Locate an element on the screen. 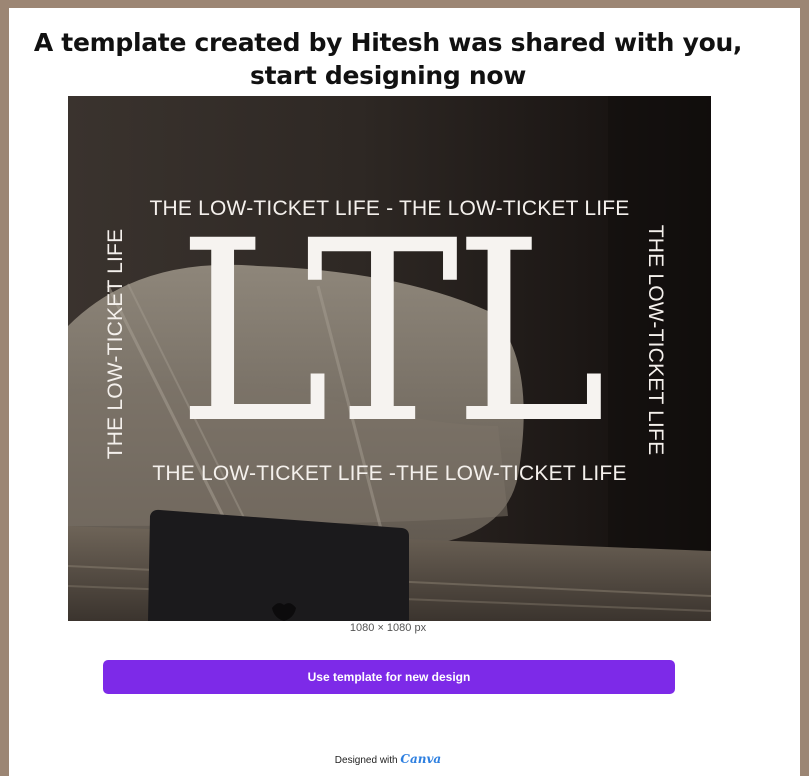 The image size is (809, 776). designed-with-label: Designed with is located at coordinates (366, 760).